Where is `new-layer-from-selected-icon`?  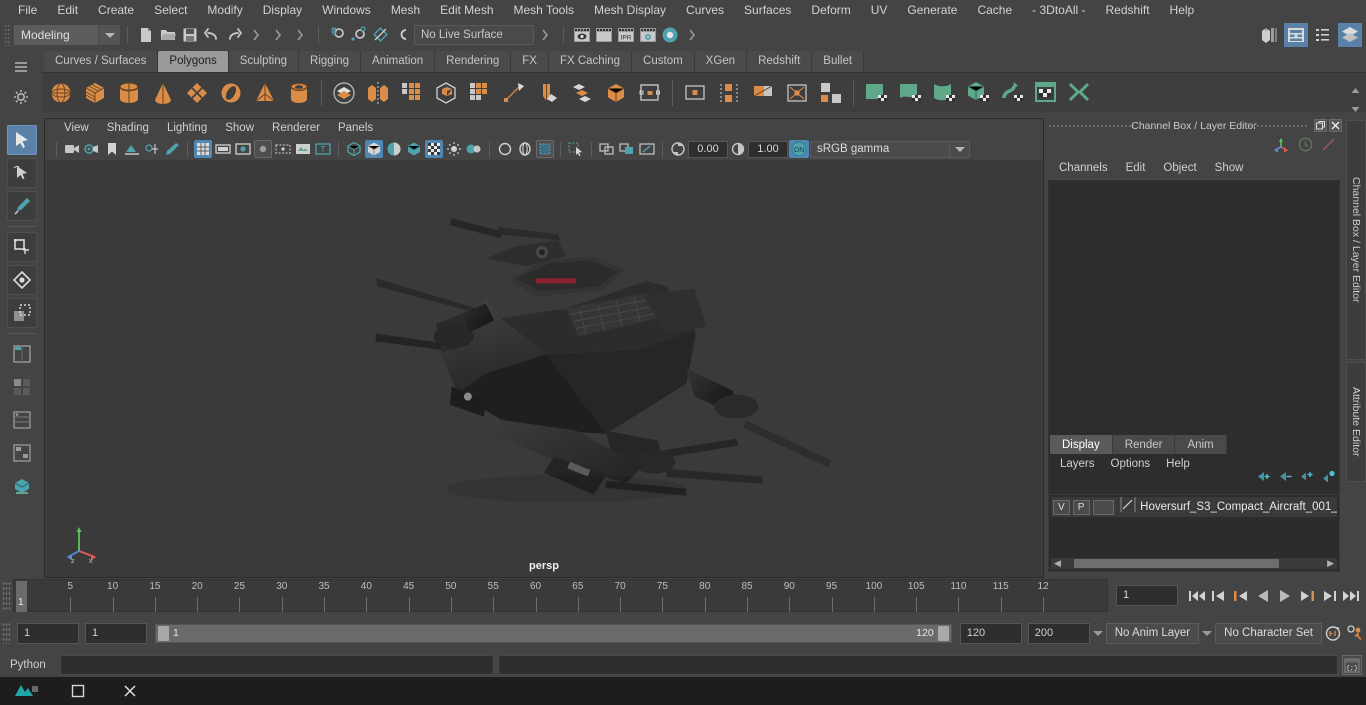 new-layer-from-selected-icon is located at coordinates (1328, 479).